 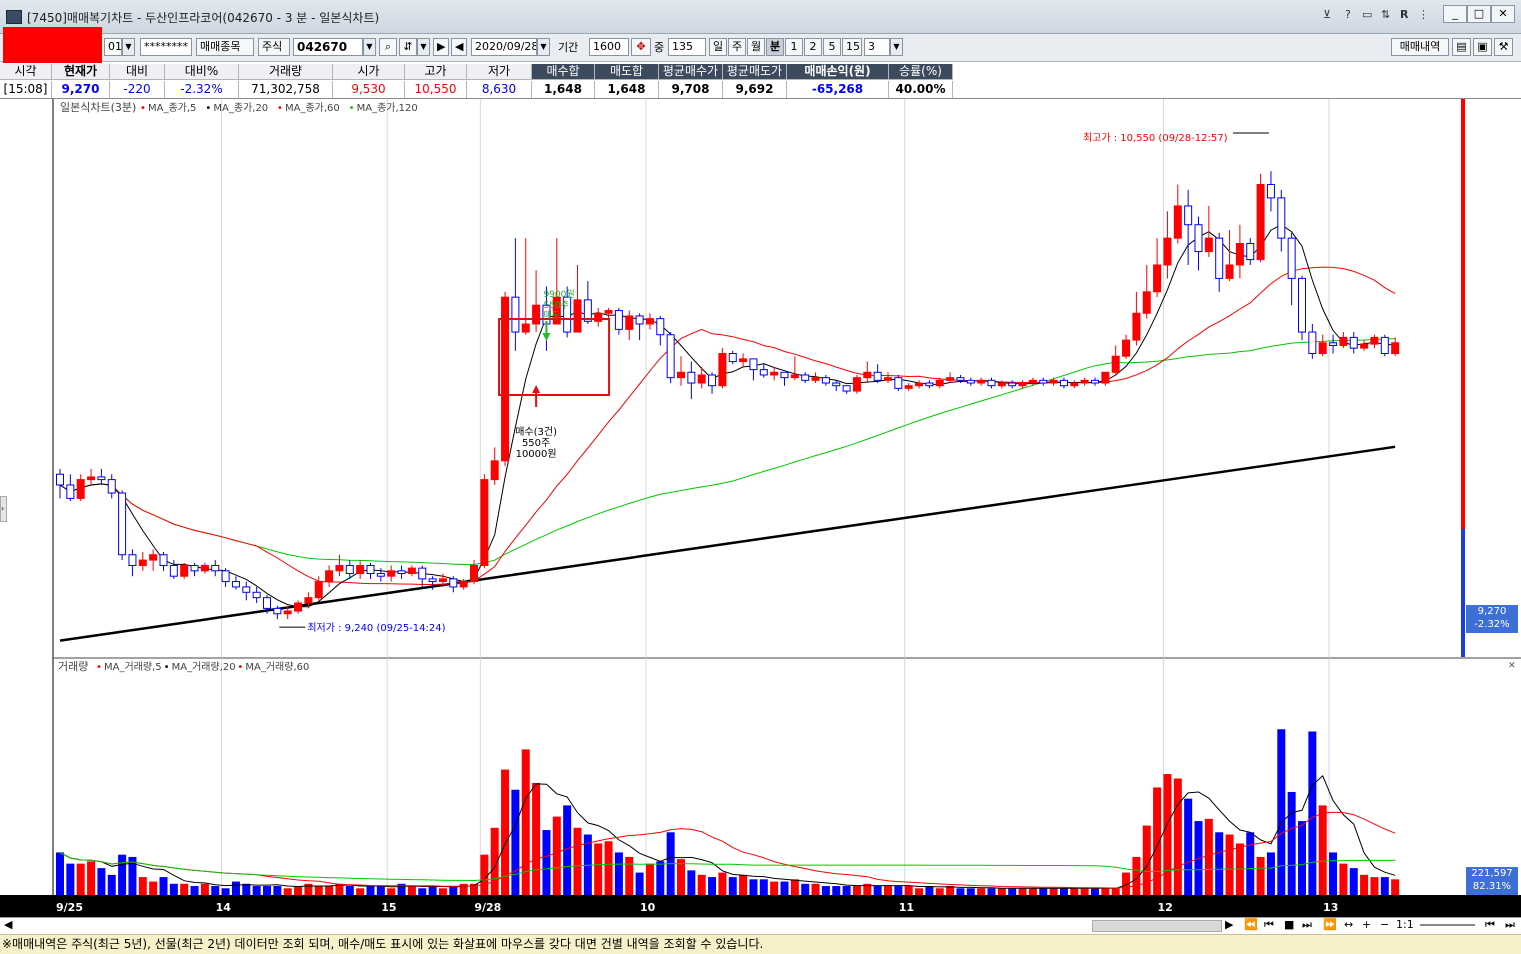 I want to click on trade-history-button: 매매내역, so click(x=1420, y=47).